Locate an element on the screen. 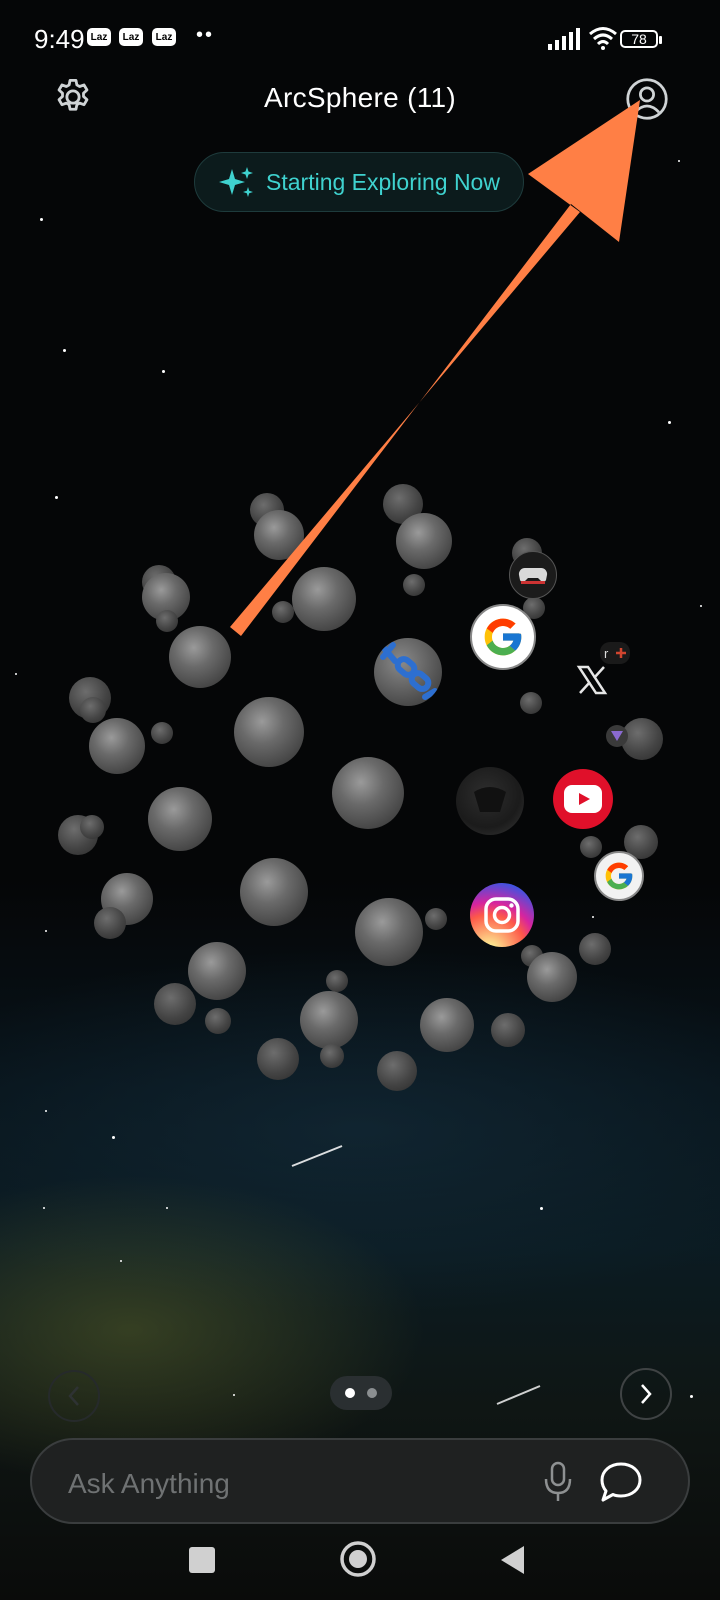 This screenshot has height=1600, width=720. page-dot-active is located at coordinates (350, 1393).